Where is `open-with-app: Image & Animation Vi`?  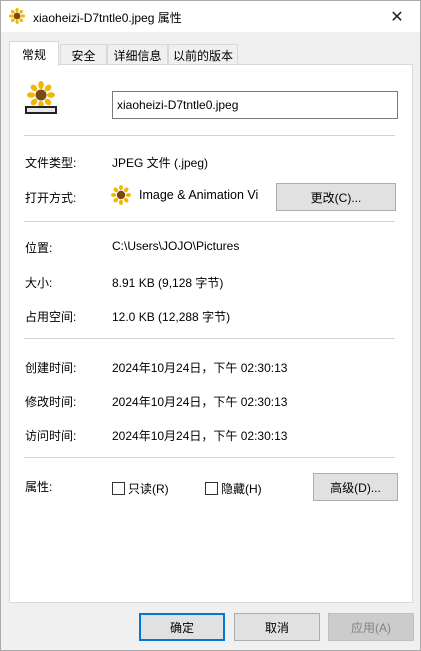
open-with-app: Image & Animation Vi is located at coordinates (199, 195).